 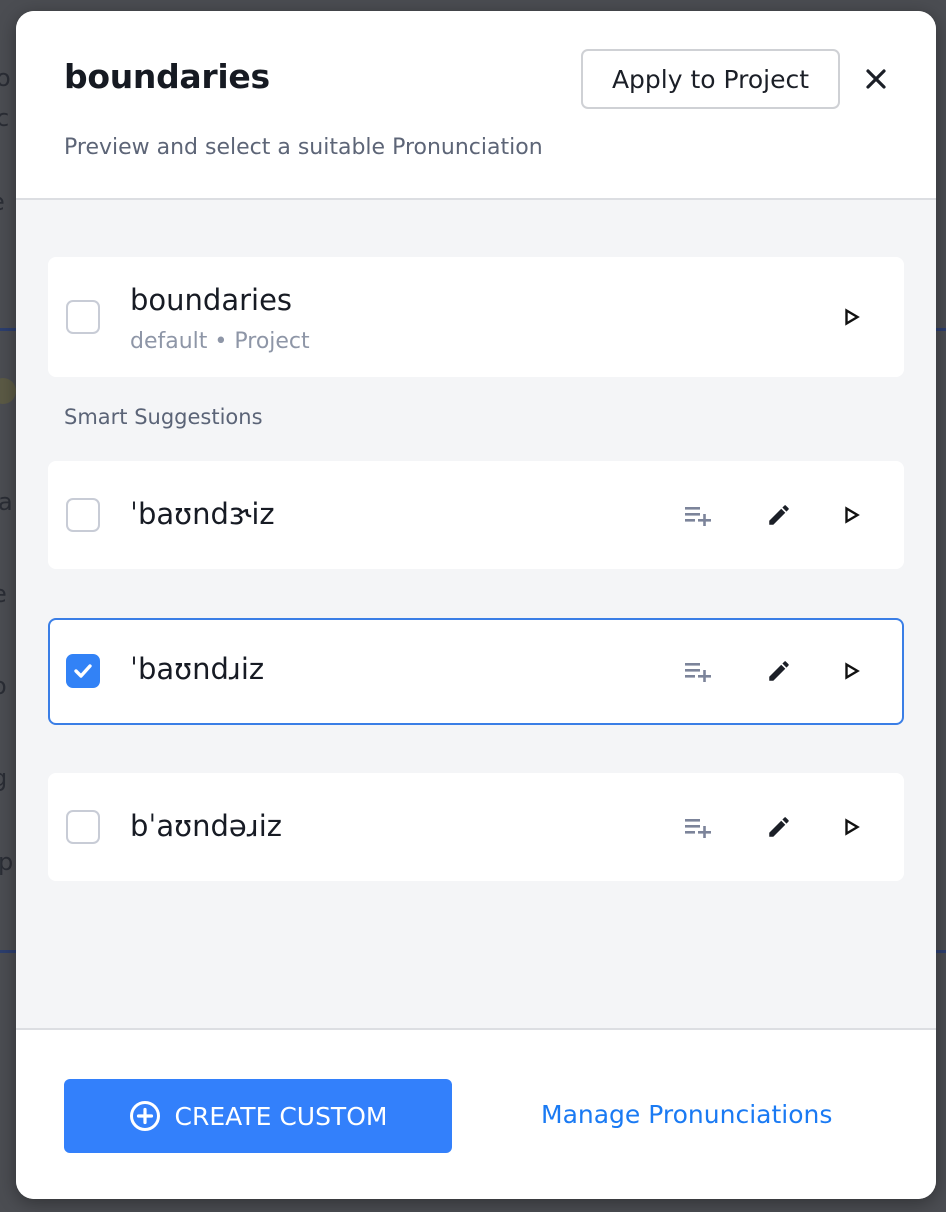 I want to click on create-custom-button: CREATE CUSTOM, so click(x=258, y=1116).